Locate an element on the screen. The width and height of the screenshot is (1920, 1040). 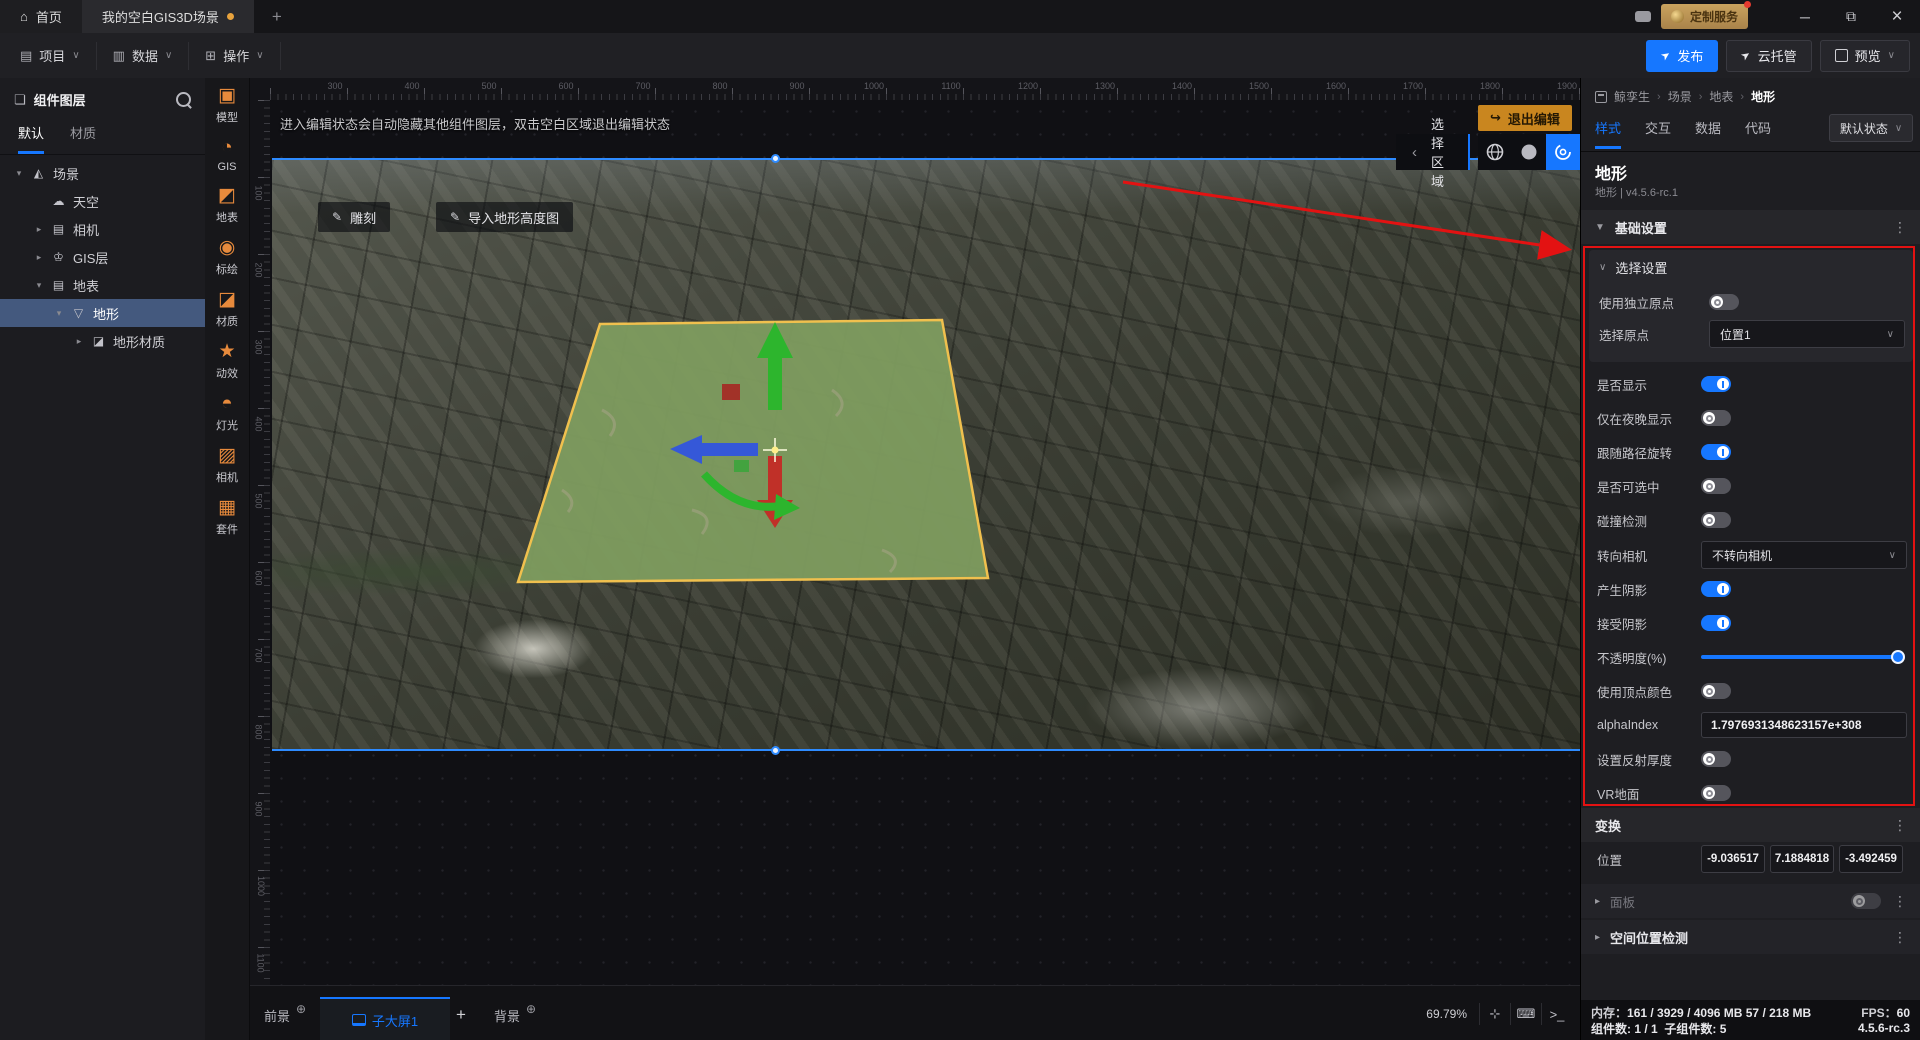
inspector-tab-interaction: 交互 is located at coordinates (1658, 133).